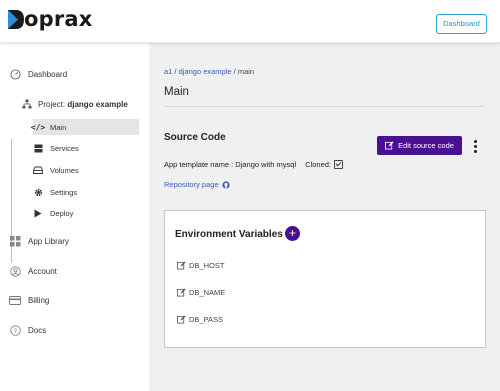  I want to click on env-var-name: DB_NAME, so click(207, 292).